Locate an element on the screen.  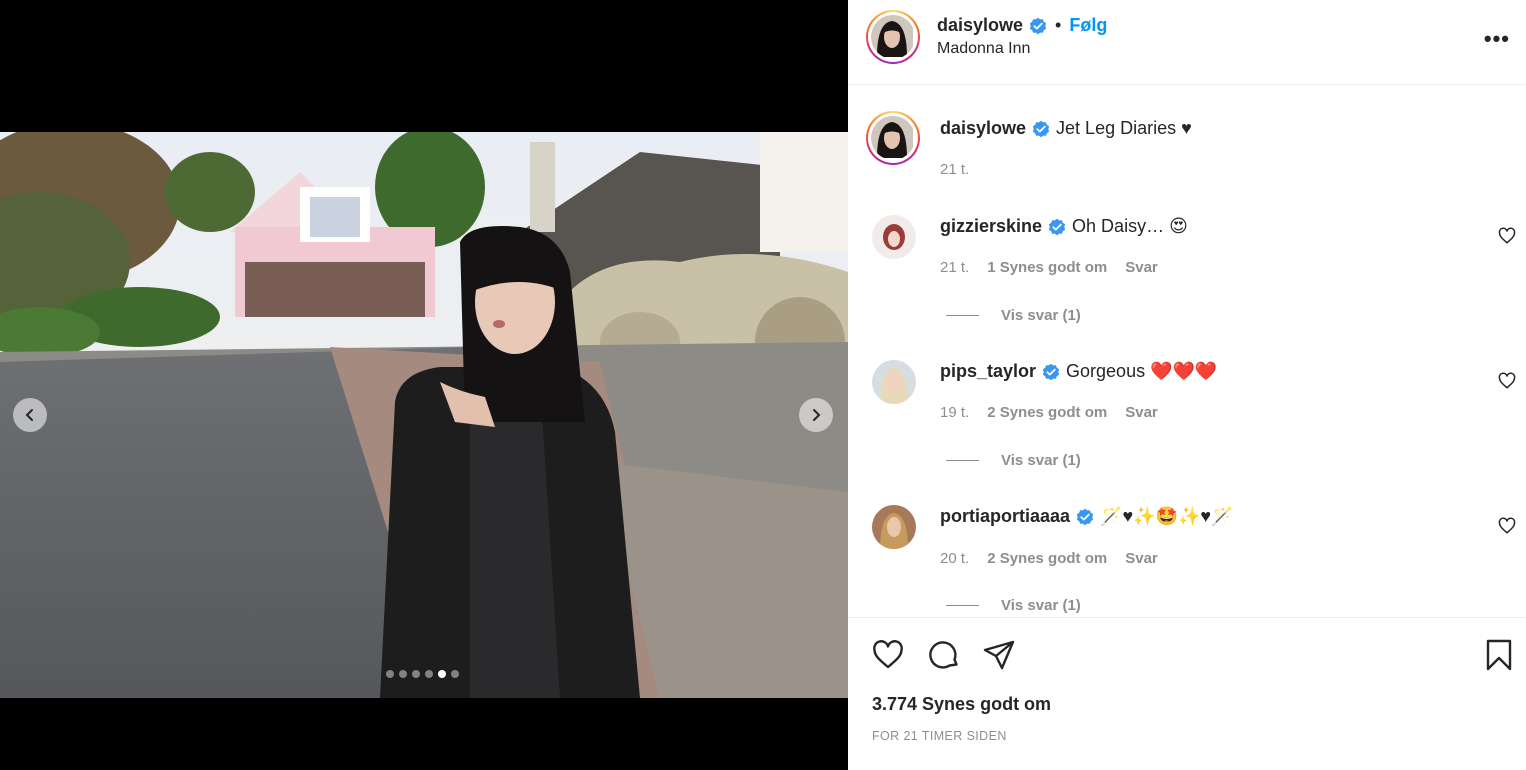
post-timestamp: FOR 21 TIMER SIDEN is located at coordinates (939, 736).